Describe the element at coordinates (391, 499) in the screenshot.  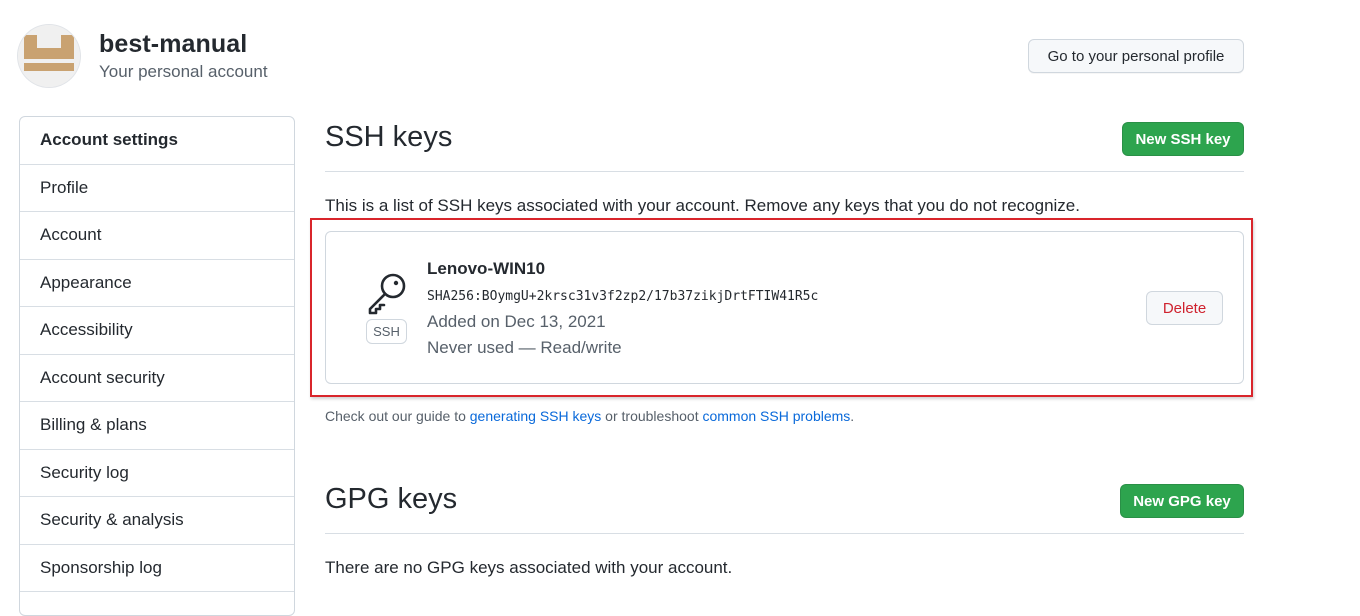
I see `gpg-keys-title: GPG keys` at that location.